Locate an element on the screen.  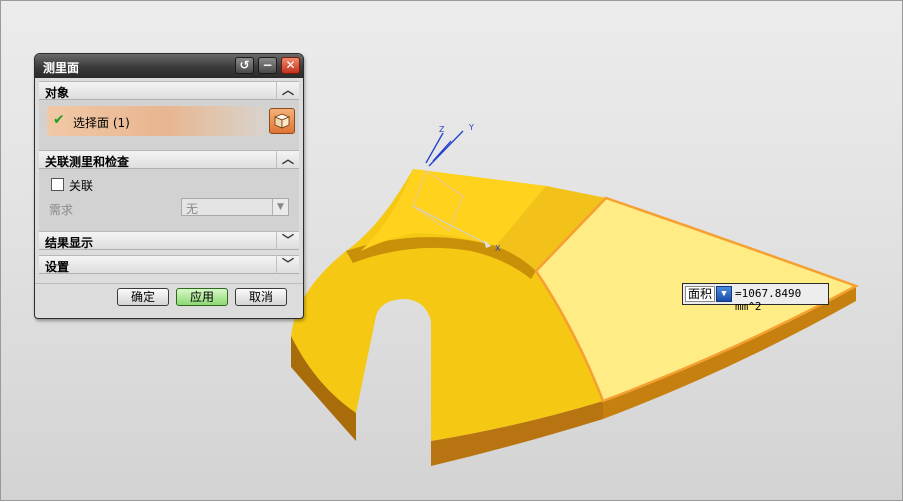
requirement-select: 无 ▼ is located at coordinates (235, 207).